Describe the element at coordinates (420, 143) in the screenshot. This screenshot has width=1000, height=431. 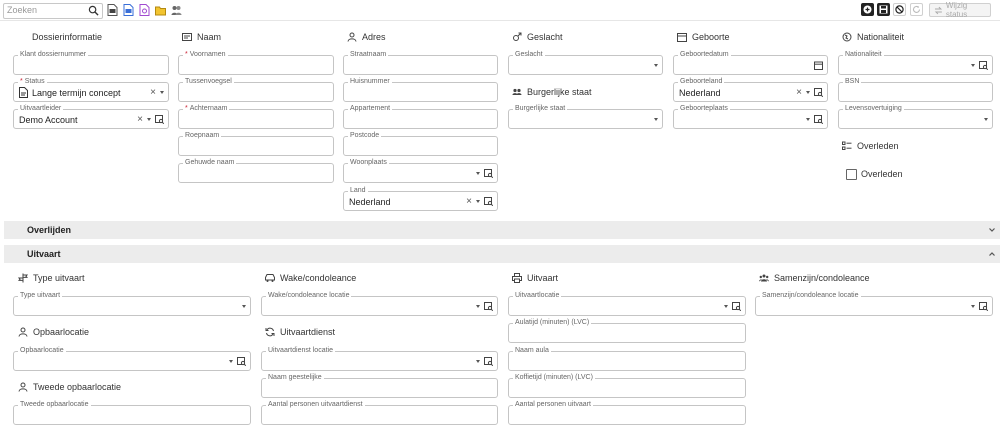
I see `postcode-field: Postcode` at that location.